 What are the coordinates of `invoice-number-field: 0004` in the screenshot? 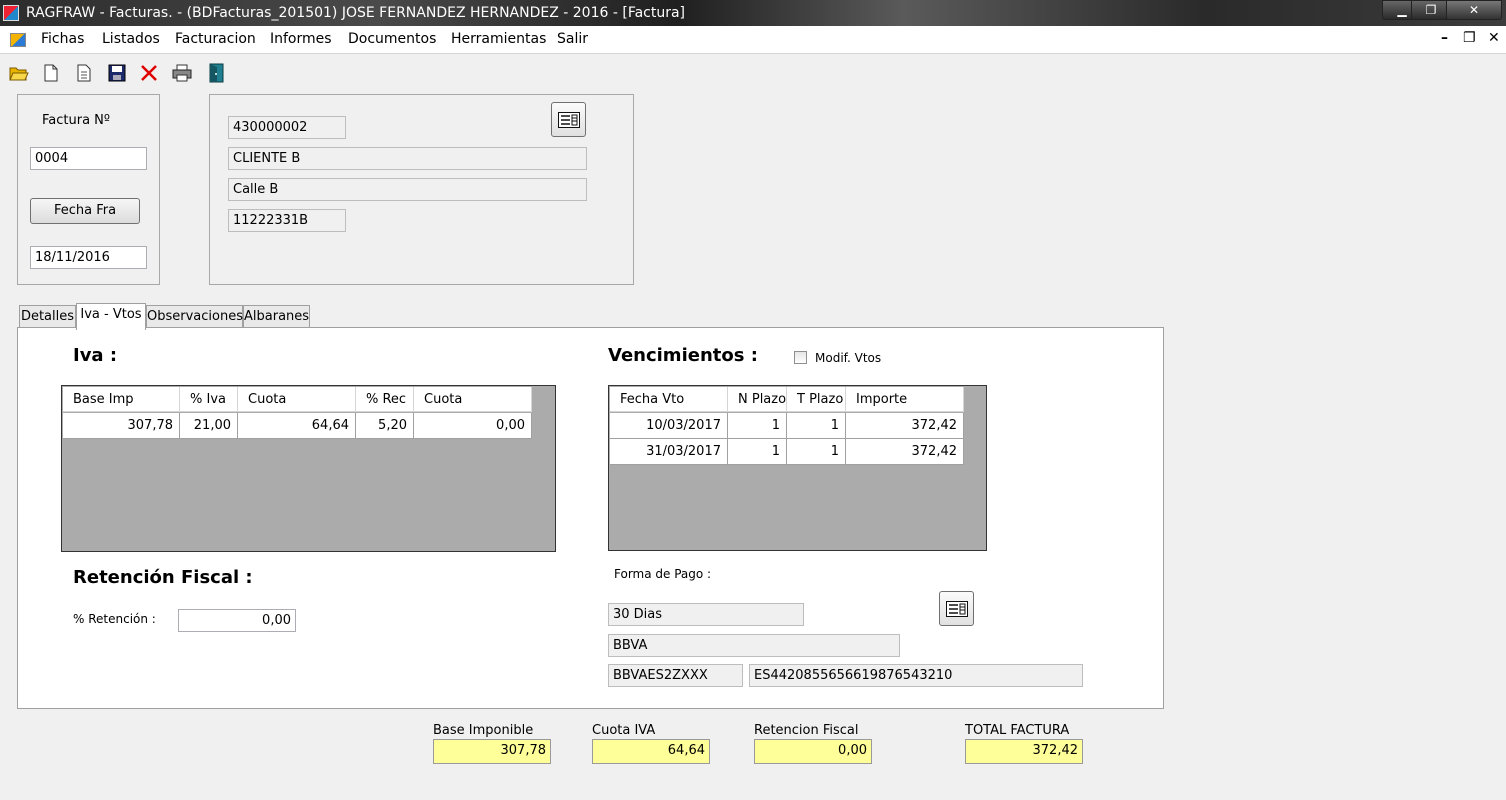 It's located at (88, 158).